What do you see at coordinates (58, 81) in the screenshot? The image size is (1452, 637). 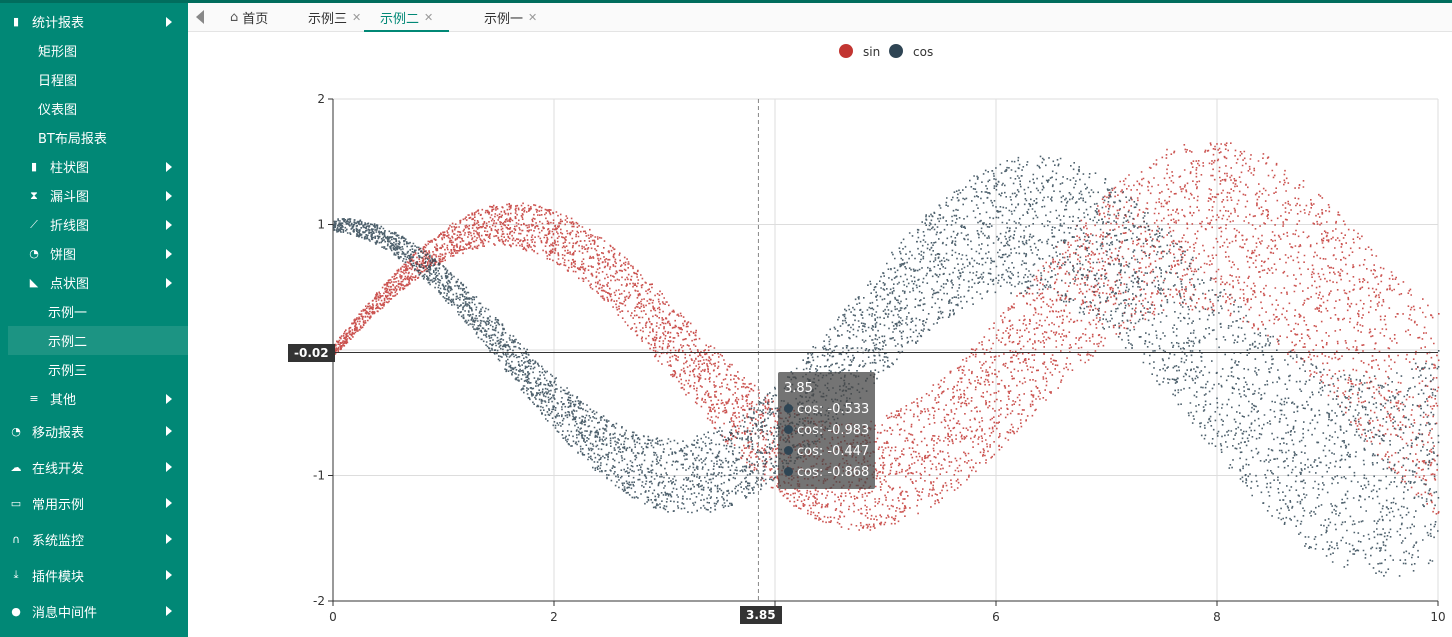 I see `sidebar-item-label: 日程图` at bounding box center [58, 81].